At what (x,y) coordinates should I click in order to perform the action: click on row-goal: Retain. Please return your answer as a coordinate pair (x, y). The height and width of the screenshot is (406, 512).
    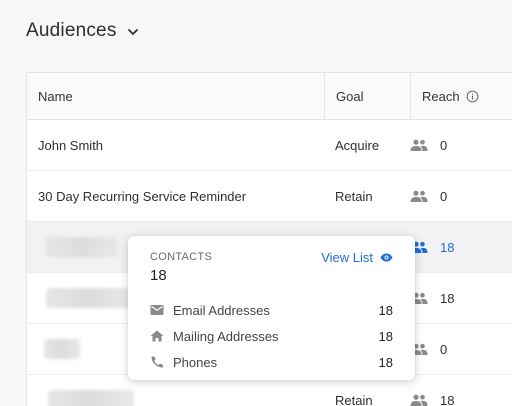
    Looking at the image, I should click on (354, 196).